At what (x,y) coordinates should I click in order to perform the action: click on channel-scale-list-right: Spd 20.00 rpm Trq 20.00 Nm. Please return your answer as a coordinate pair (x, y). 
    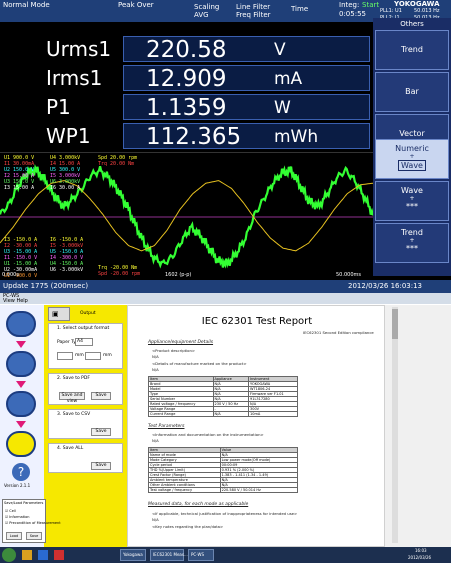
    Looking at the image, I should click on (117, 161).